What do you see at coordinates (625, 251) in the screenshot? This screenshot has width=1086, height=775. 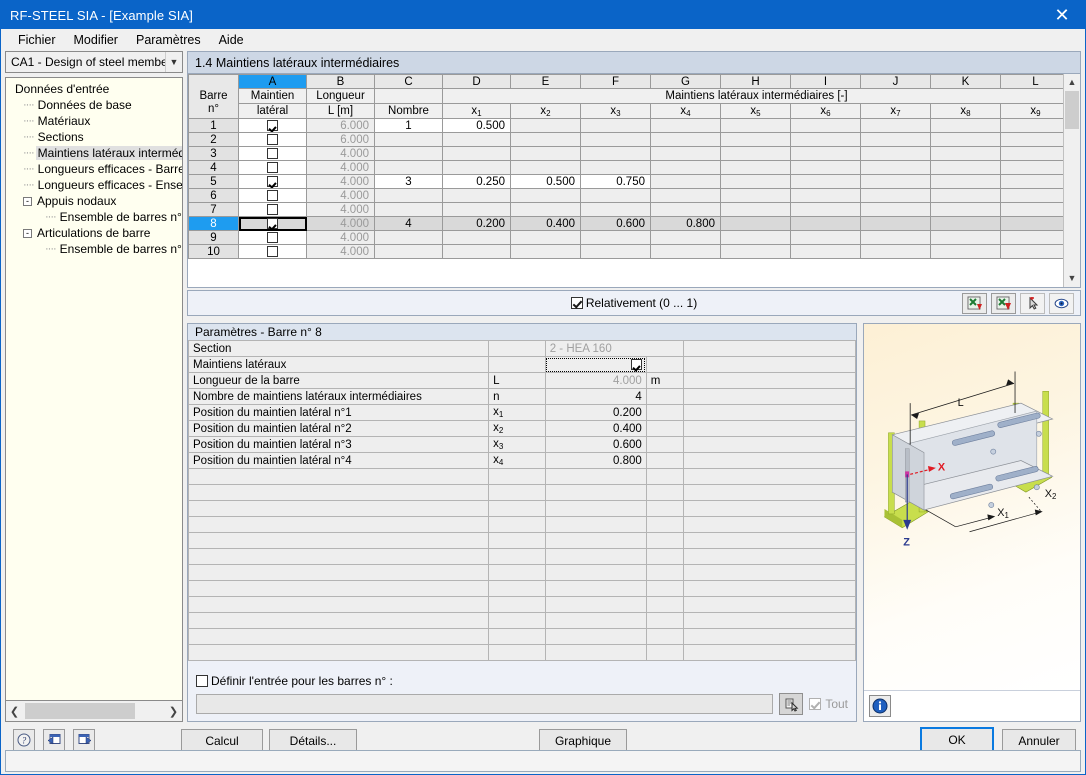 I see `table-row: 10 4.000` at bounding box center [625, 251].